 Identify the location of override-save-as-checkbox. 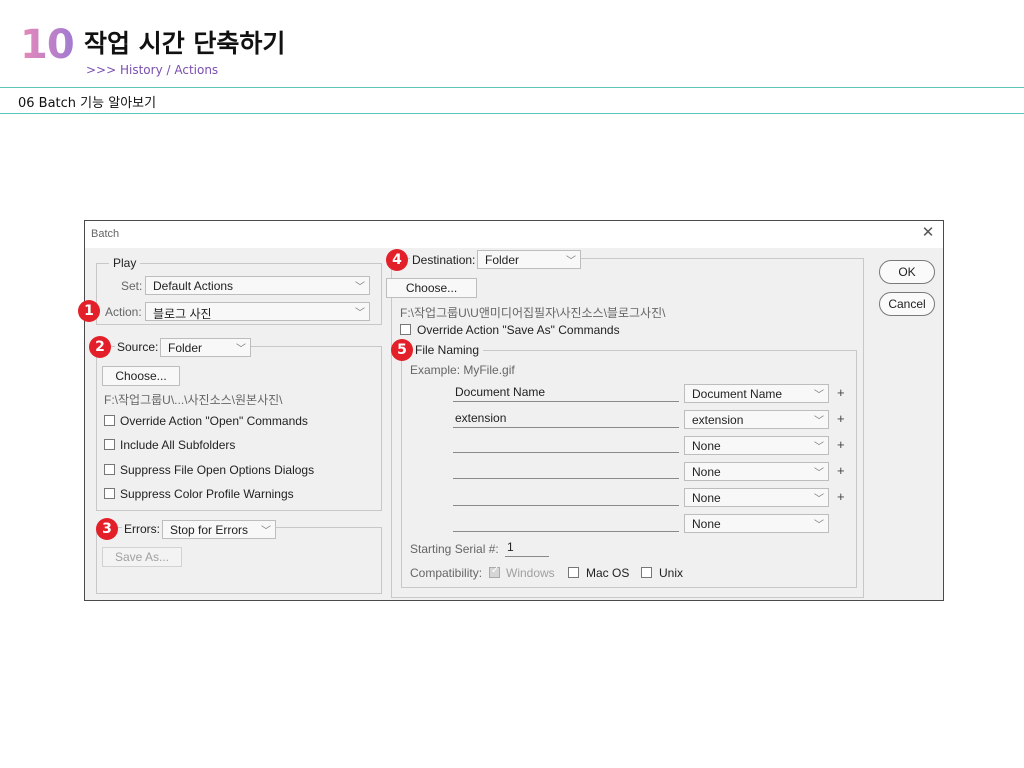
(405, 329).